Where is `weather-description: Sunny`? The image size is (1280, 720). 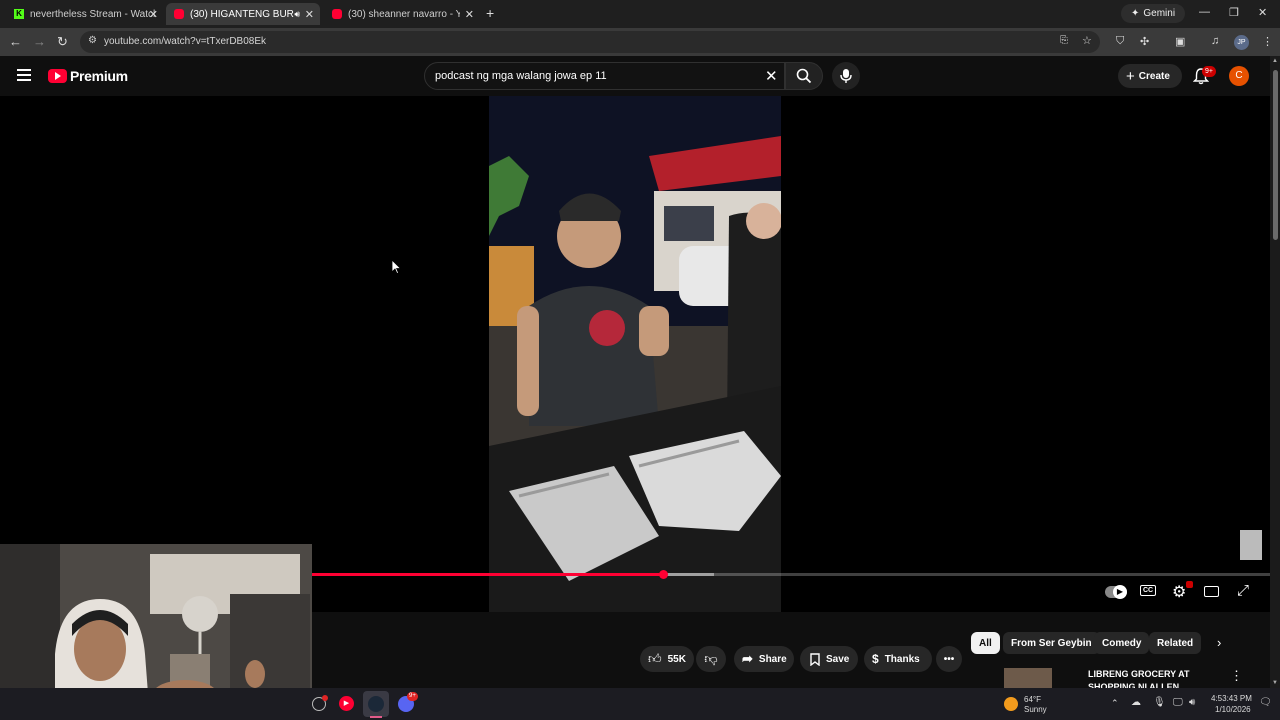
weather-description: Sunny is located at coordinates (1035, 709).